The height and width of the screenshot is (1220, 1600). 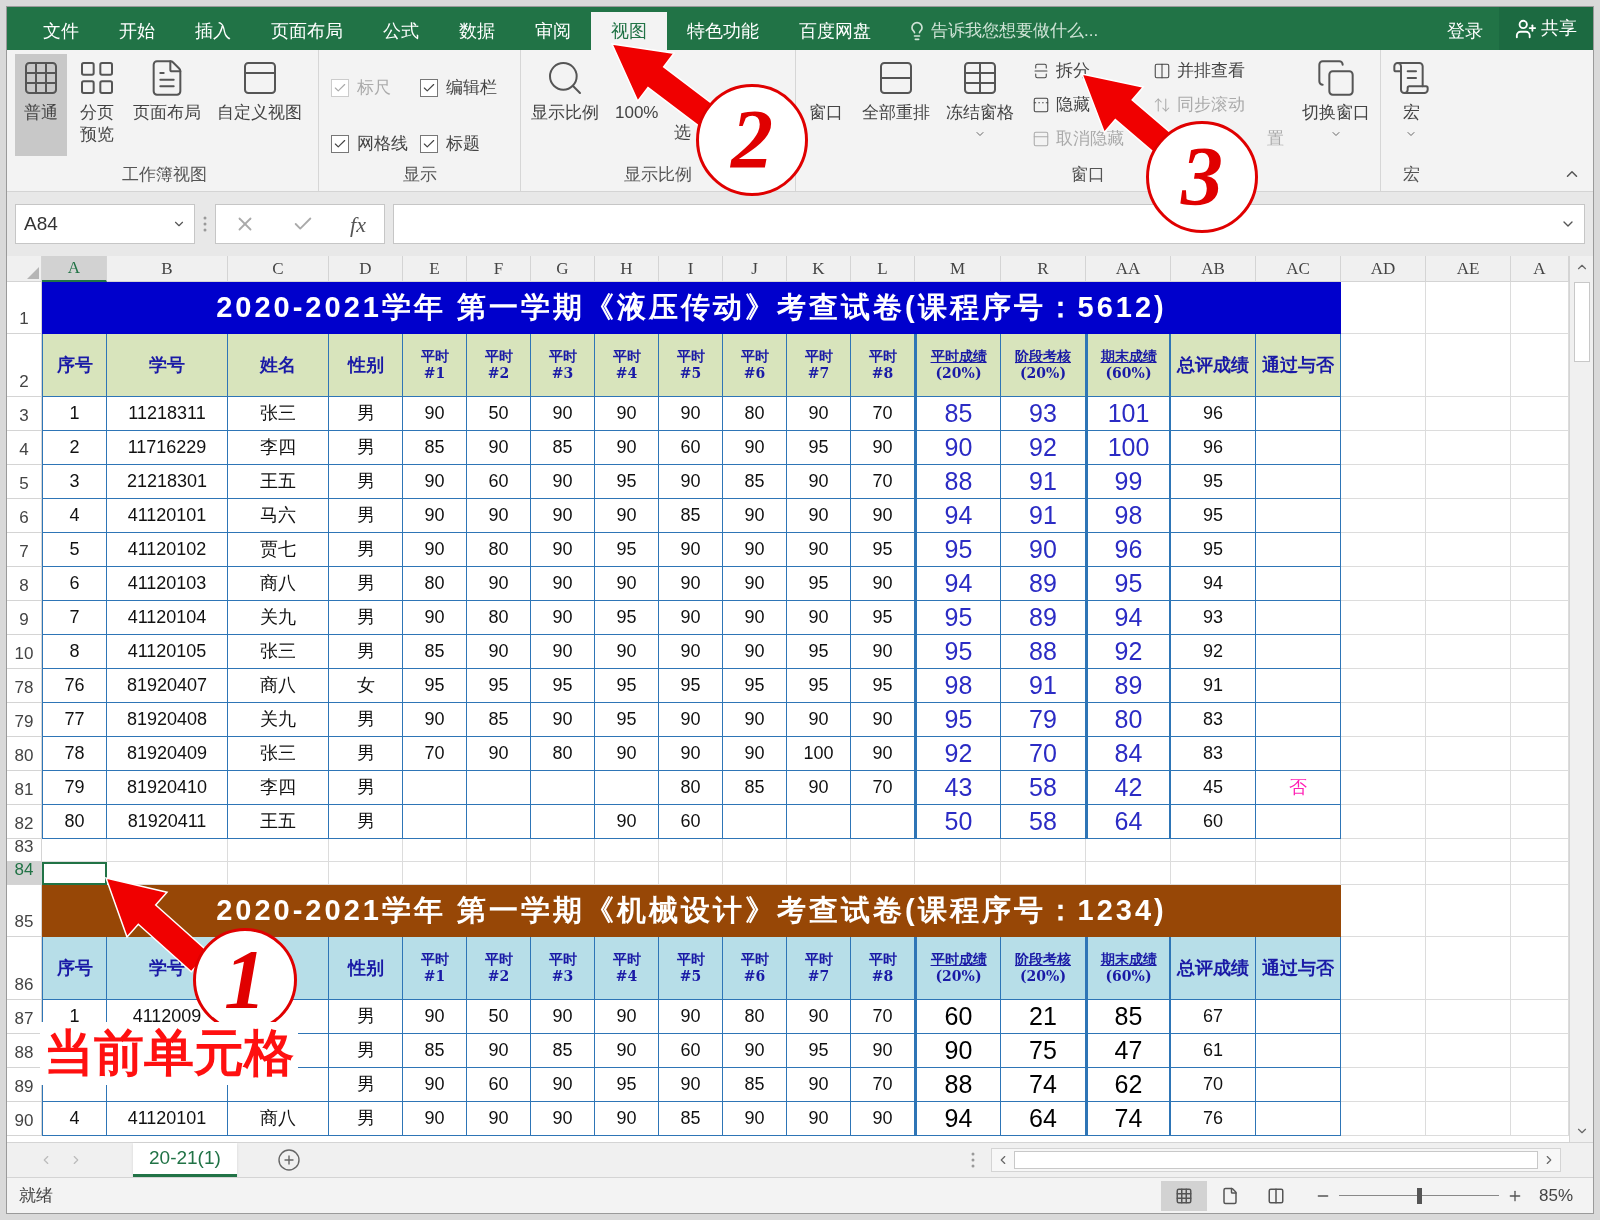 I want to click on column-header: F, so click(x=499, y=269).